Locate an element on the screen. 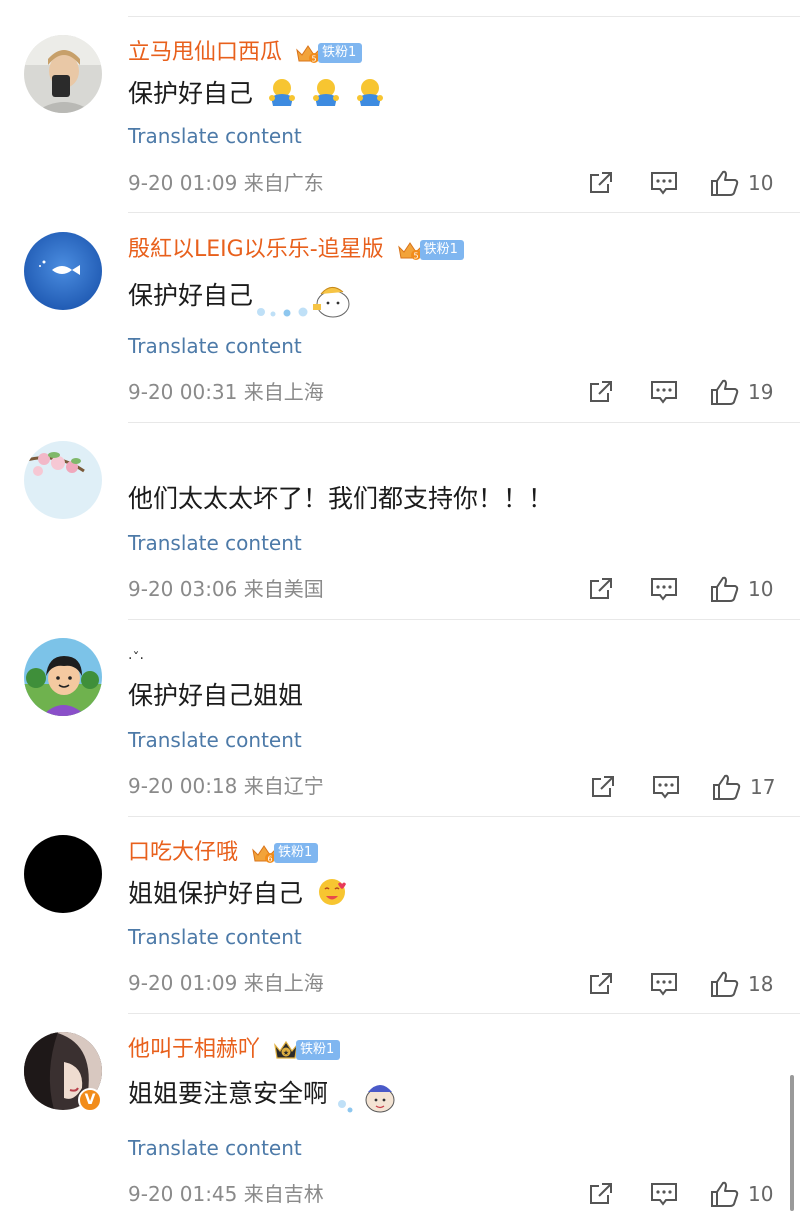  comment-text: 姐姐要注意安全啊 is located at coordinates (265, 1096).